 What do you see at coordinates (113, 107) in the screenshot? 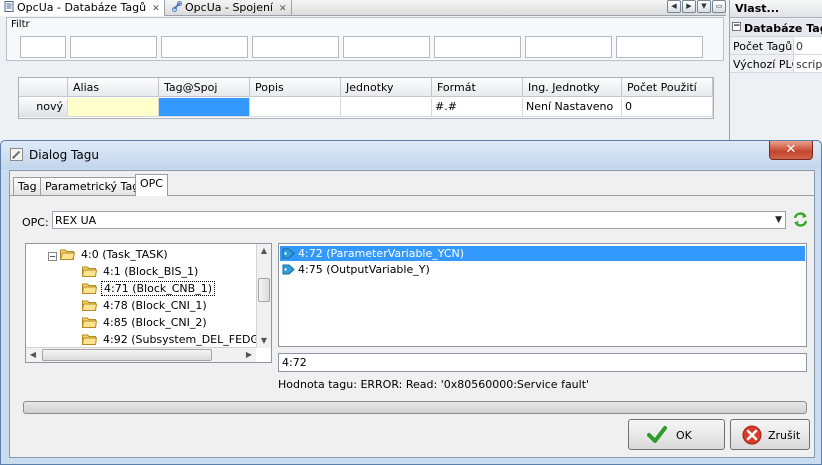
I see `cell-alias` at bounding box center [113, 107].